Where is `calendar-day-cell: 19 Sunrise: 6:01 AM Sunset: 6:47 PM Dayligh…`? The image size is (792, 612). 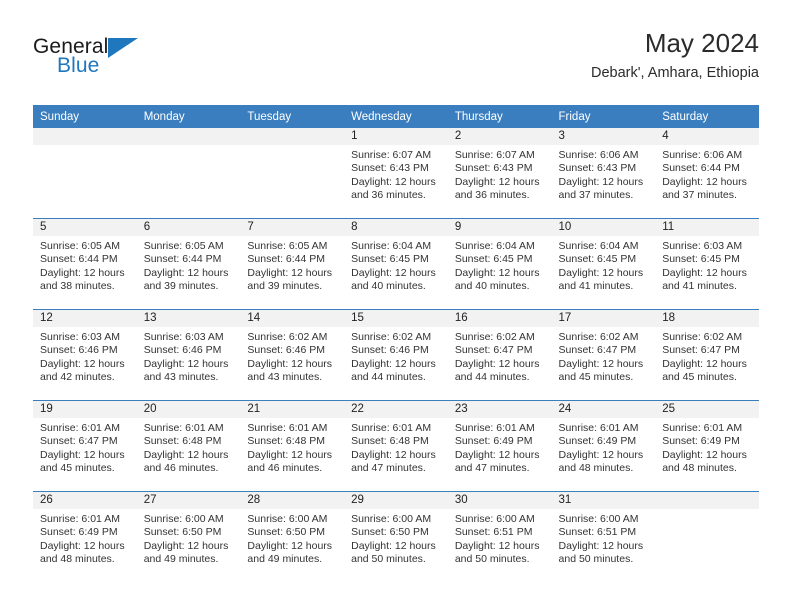
calendar-day-cell: 19 Sunrise: 6:01 AM Sunset: 6:47 PM Dayligh… is located at coordinates (85, 446).